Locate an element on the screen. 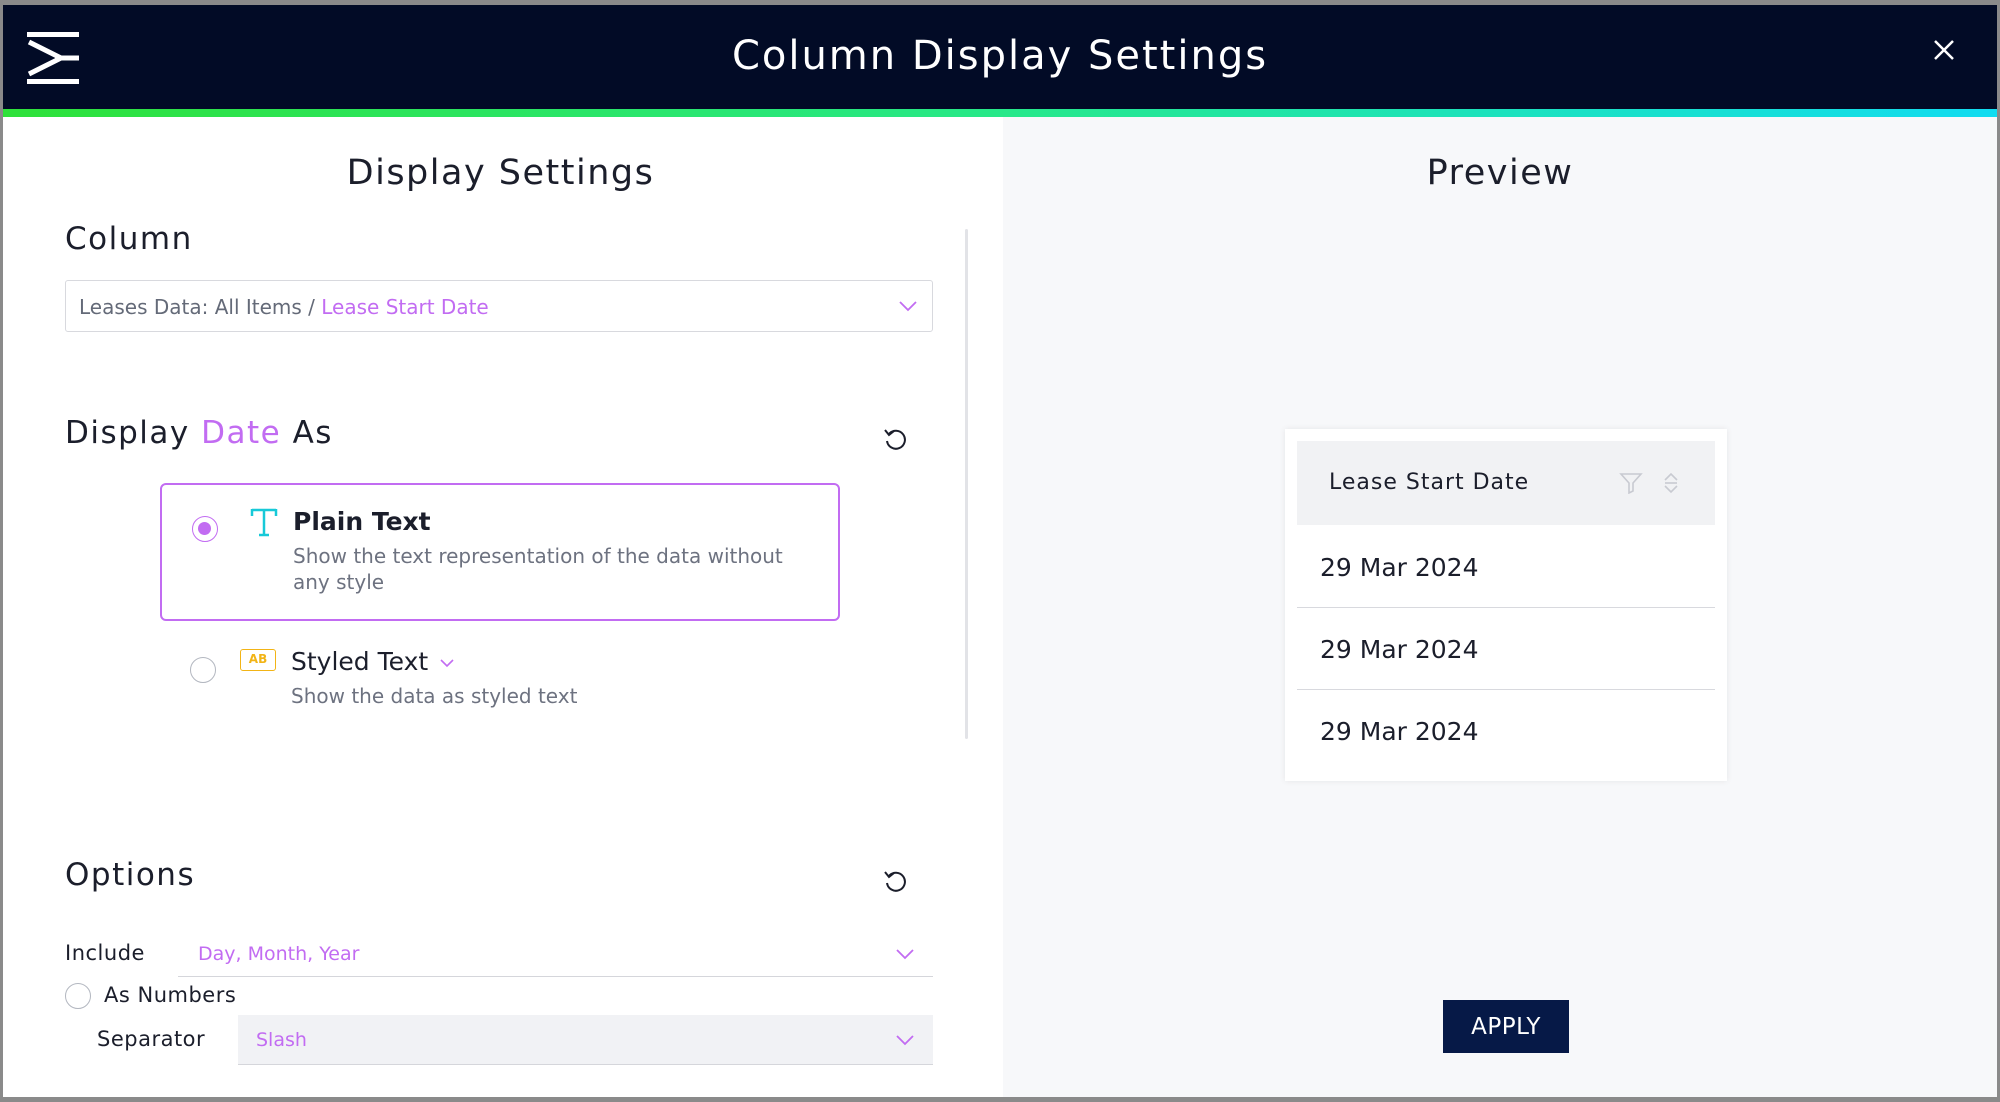 Image resolution: width=2000 pixels, height=1102 pixels. preview-heading: Preview is located at coordinates (1500, 173).